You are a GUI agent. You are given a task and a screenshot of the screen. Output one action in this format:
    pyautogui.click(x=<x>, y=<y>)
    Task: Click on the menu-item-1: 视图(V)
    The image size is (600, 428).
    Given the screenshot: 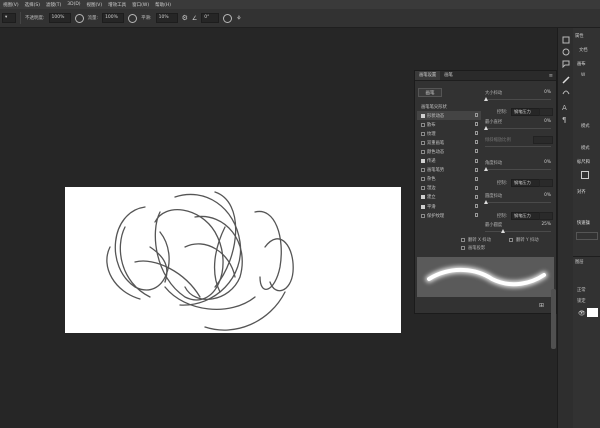 What is the action you would take?
    pyautogui.click(x=11, y=5)
    